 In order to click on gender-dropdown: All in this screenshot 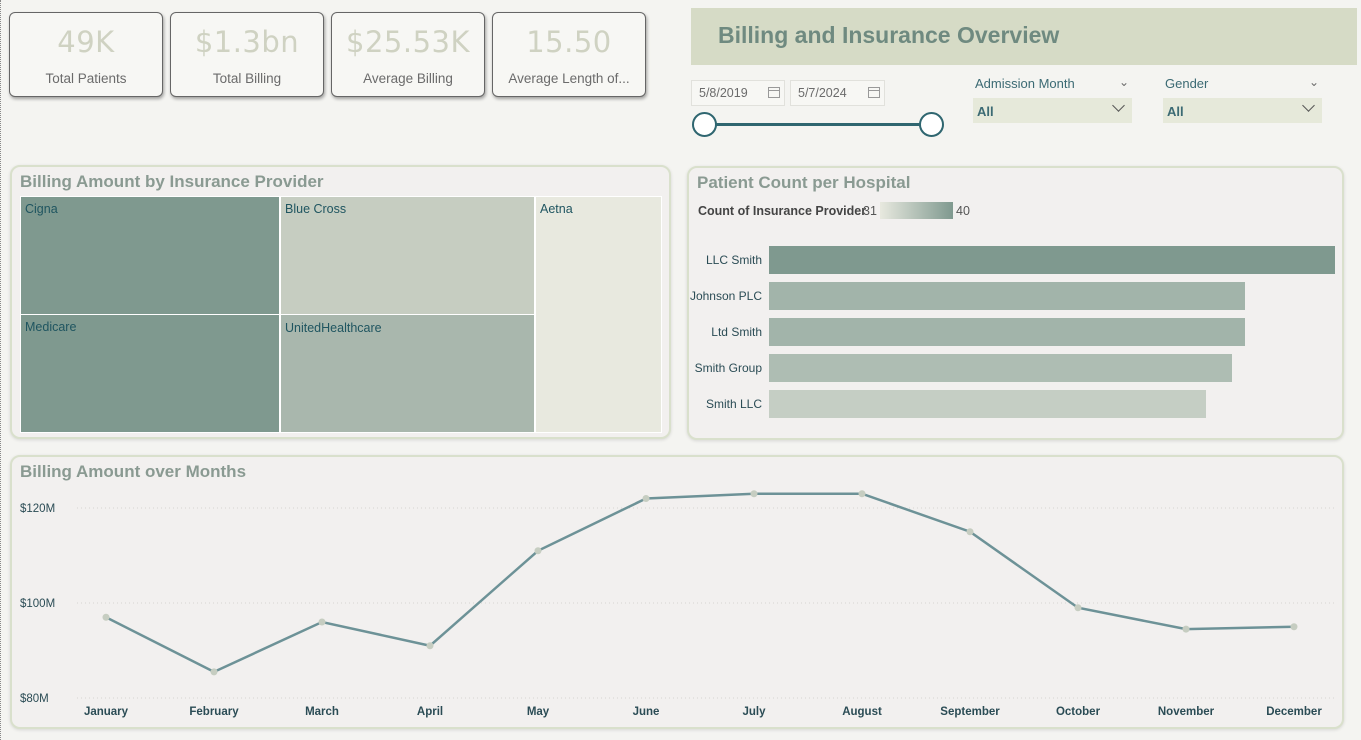, I will do `click(1242, 110)`.